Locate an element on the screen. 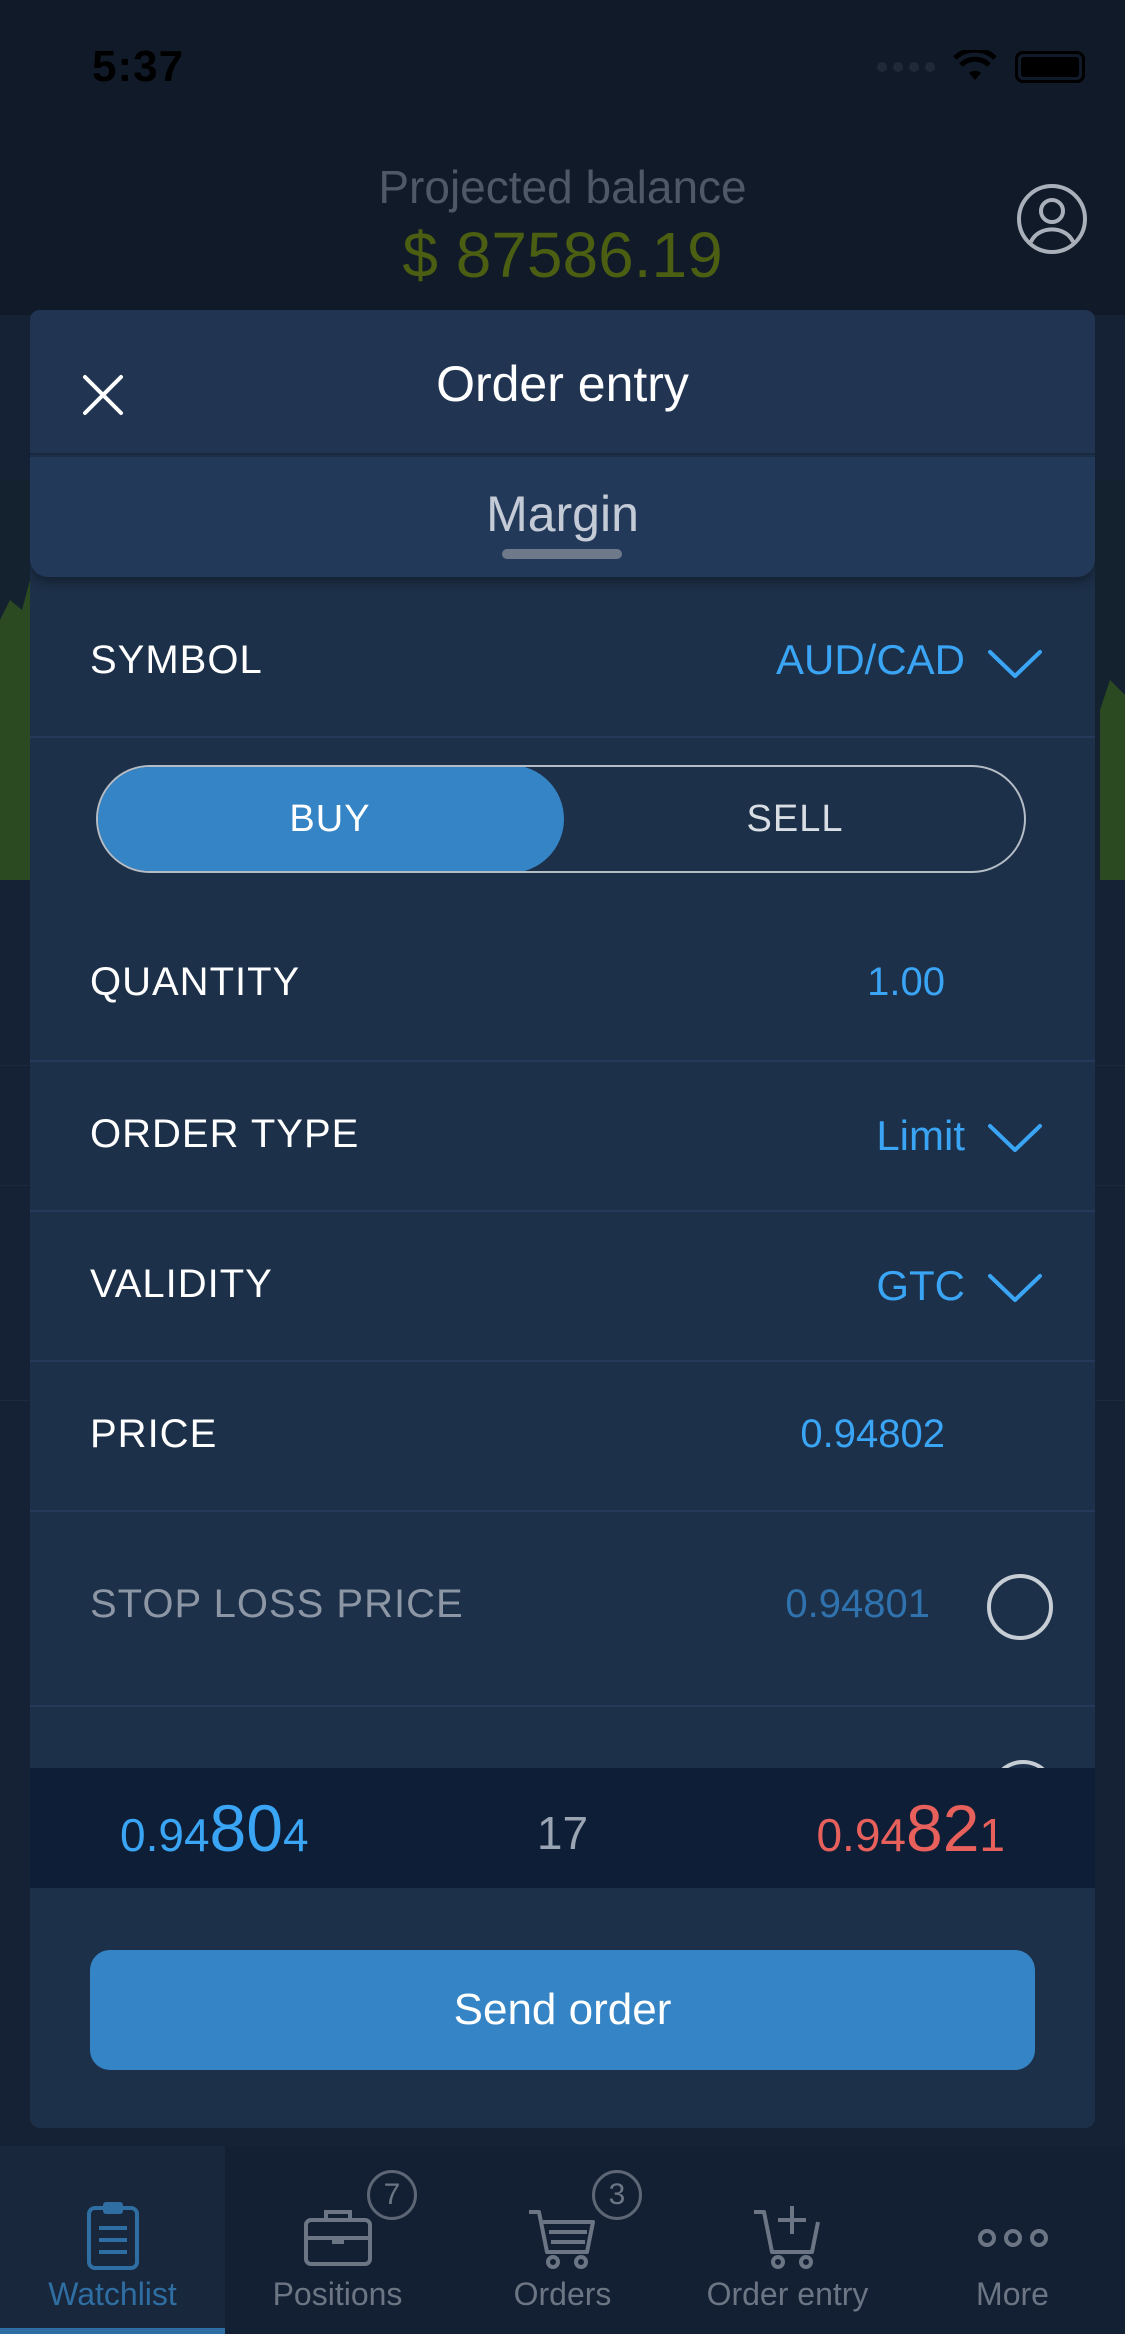 This screenshot has height=2334, width=1125. buy-button: BUY is located at coordinates (331, 819).